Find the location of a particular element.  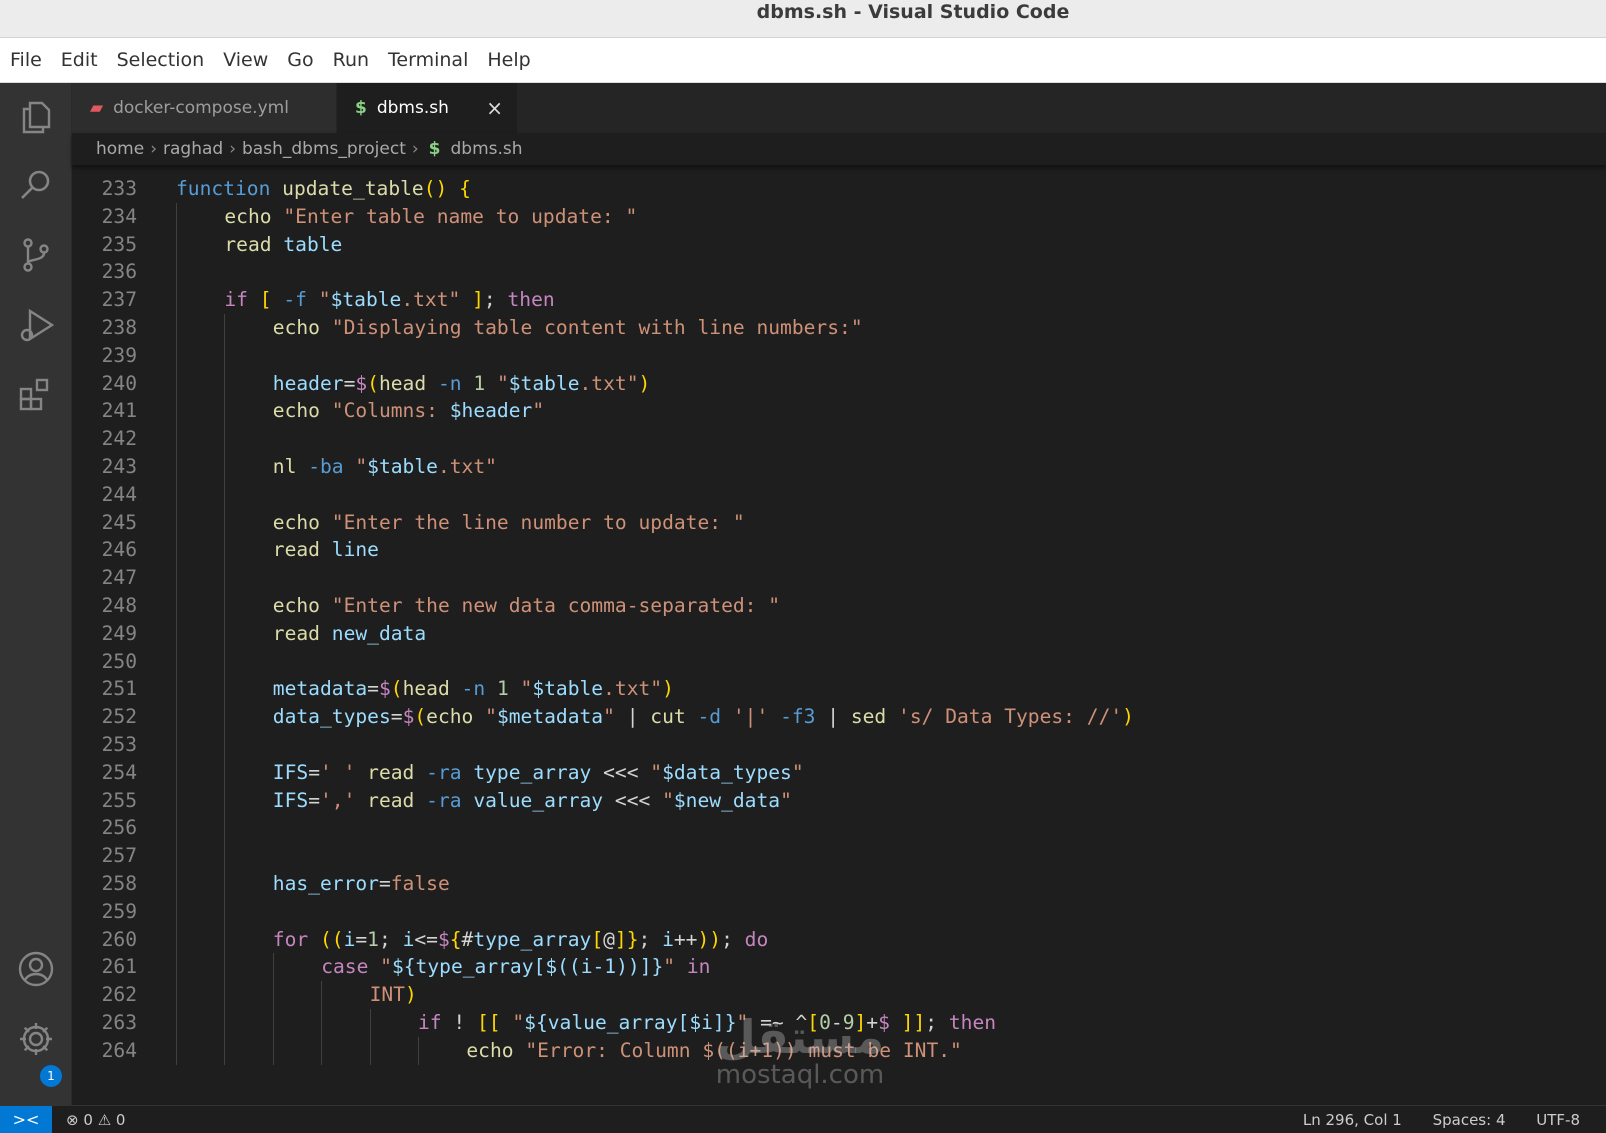

menu-edit: Edit is located at coordinates (79, 60).